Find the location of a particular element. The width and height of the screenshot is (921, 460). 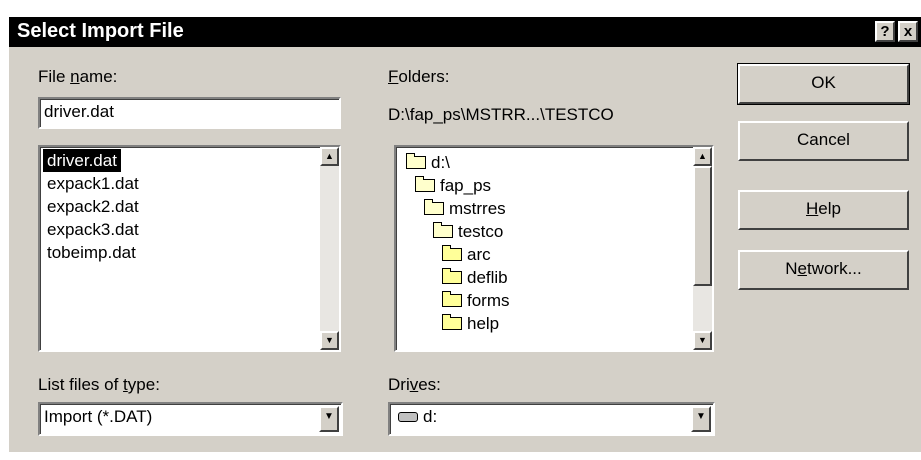

folder-tree-scrollbar: ▲ ▼ is located at coordinates (702, 248).